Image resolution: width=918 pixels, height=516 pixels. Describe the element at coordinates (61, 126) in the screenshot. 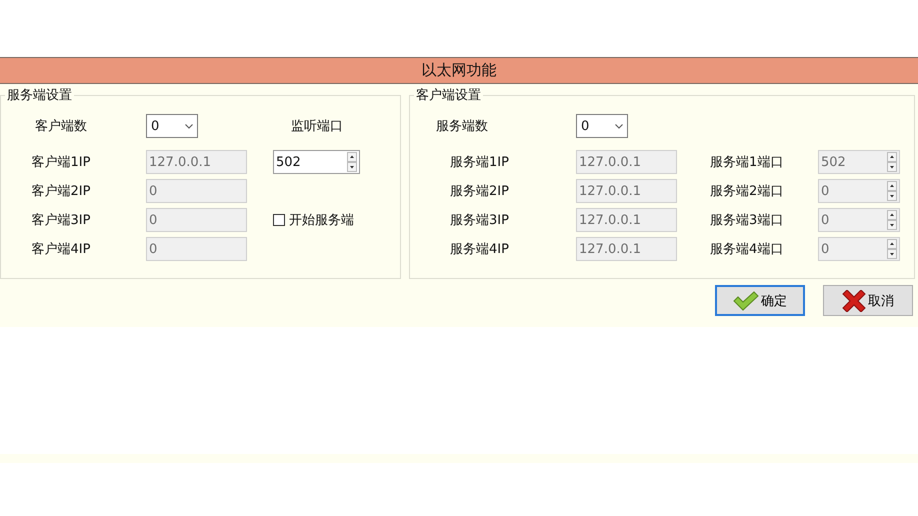

I see `field-label: 客户端数` at that location.